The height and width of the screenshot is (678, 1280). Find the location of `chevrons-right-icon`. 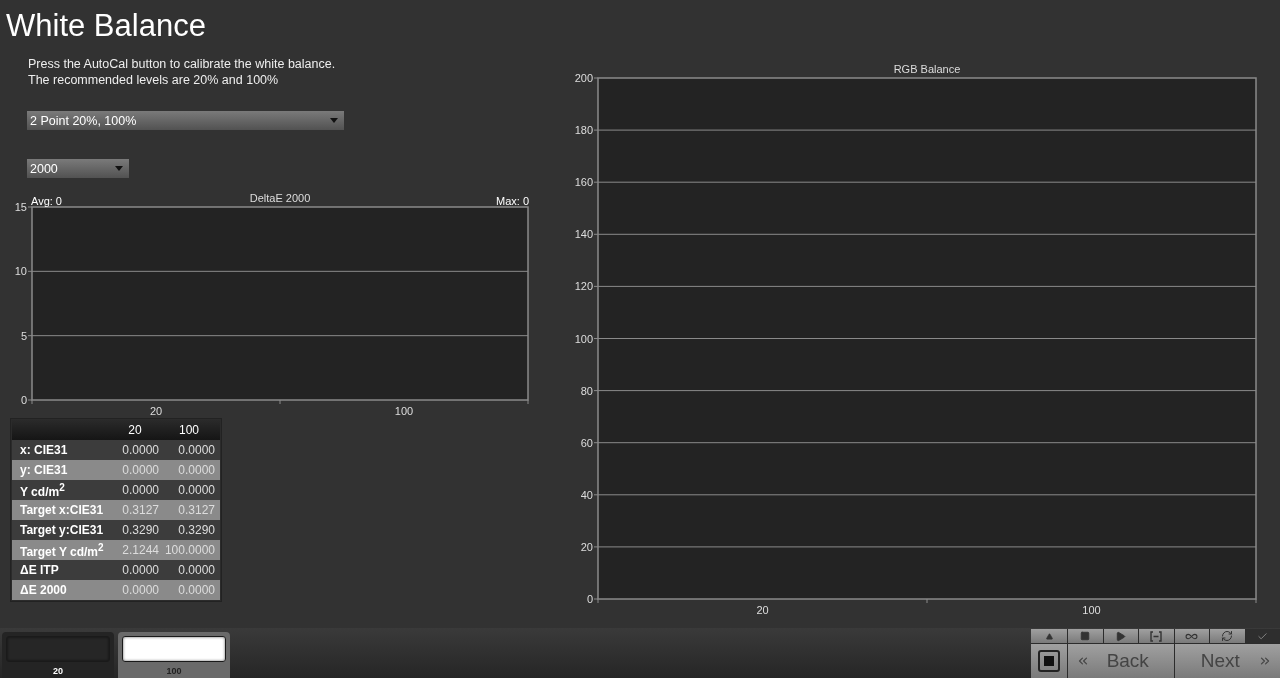

chevrons-right-icon is located at coordinates (1265, 661).